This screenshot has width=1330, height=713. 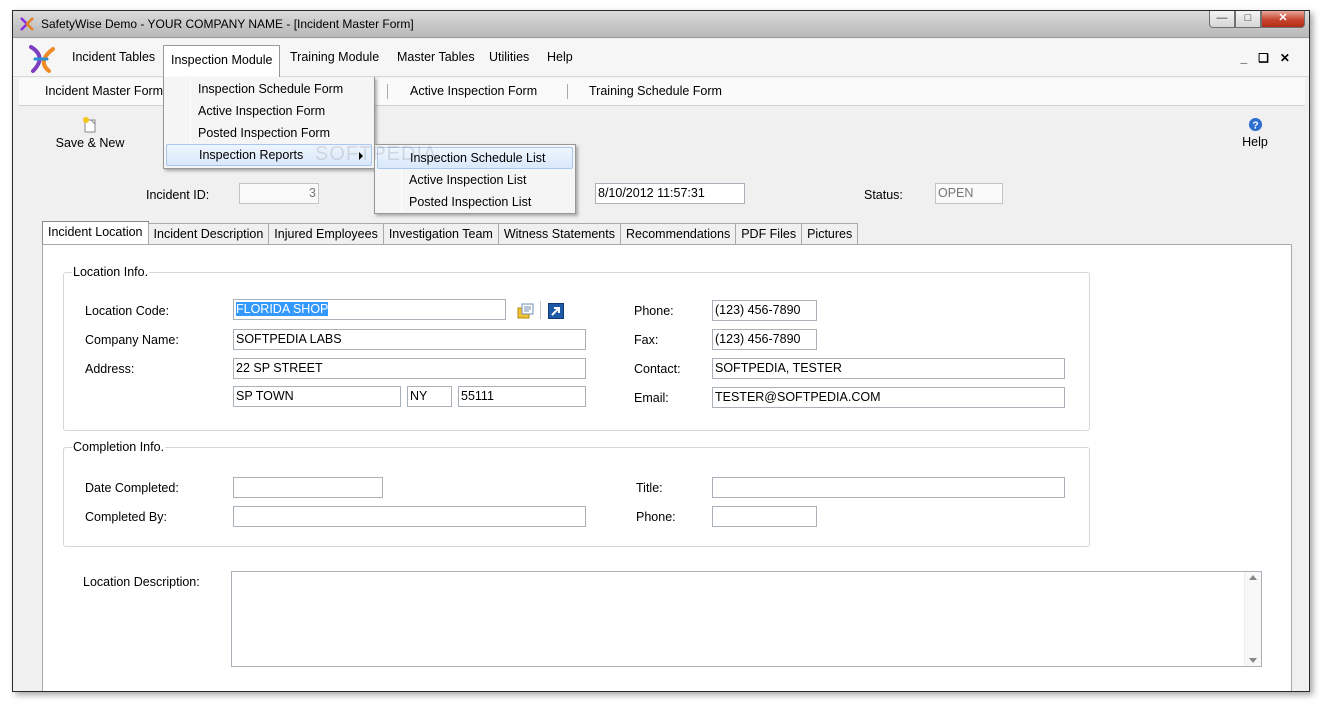 I want to click on completion-title-label: Title:, so click(x=649, y=488).